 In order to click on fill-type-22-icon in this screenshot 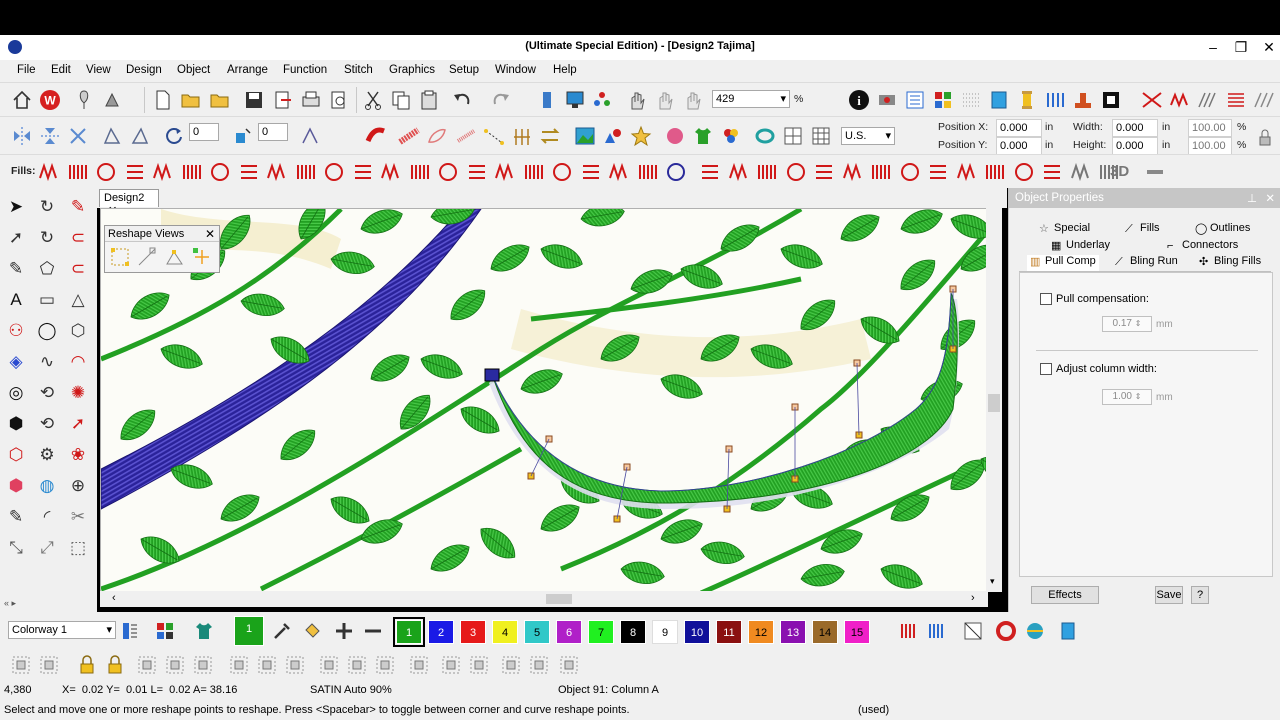, I will do `click(648, 172)`.